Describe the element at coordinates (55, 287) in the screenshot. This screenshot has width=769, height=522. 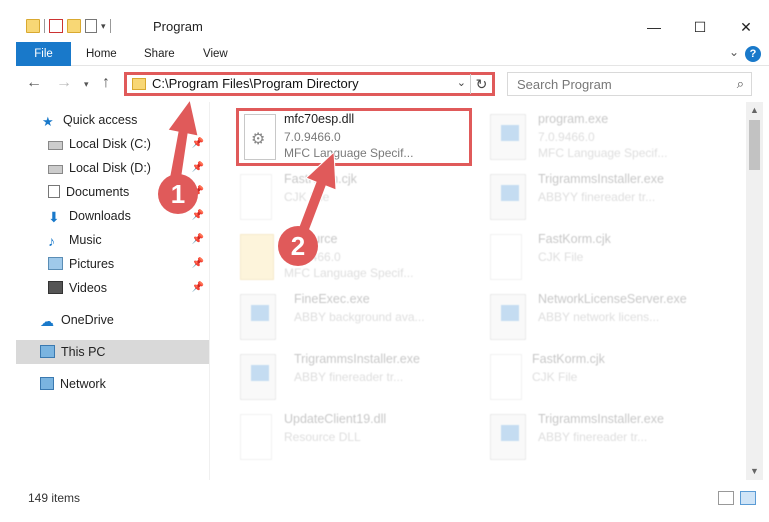
I see `videos-icon` at that location.